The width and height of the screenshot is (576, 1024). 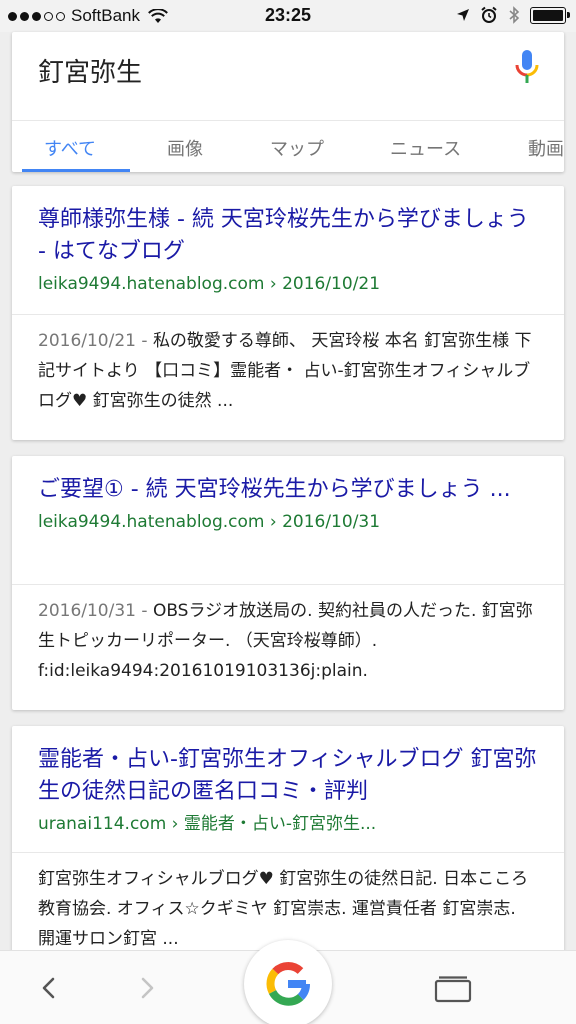 I want to click on tab-images: 画像, so click(x=185, y=148).